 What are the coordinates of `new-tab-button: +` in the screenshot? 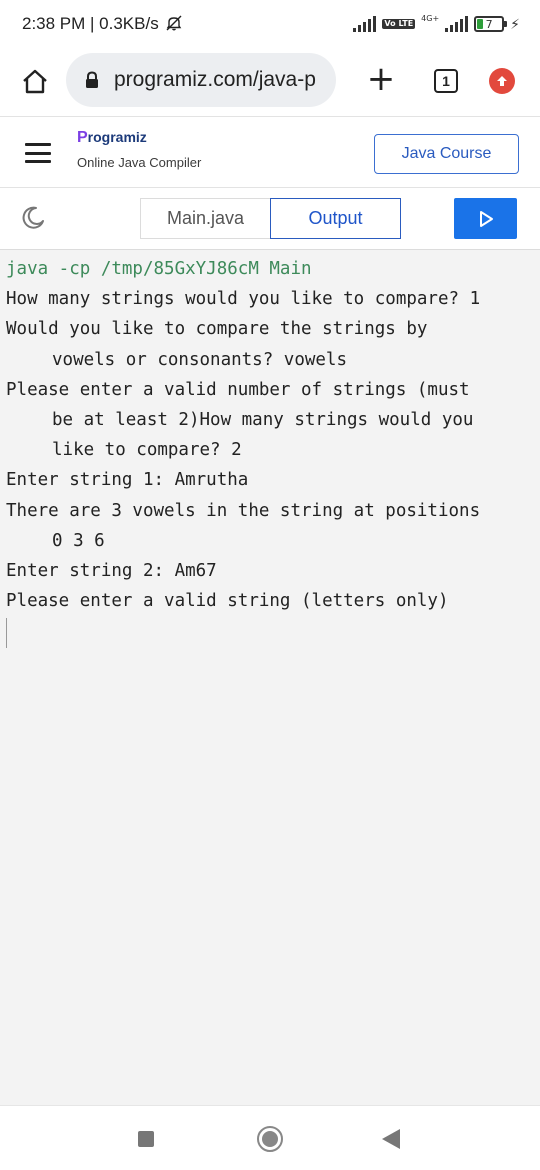 It's located at (381, 80).